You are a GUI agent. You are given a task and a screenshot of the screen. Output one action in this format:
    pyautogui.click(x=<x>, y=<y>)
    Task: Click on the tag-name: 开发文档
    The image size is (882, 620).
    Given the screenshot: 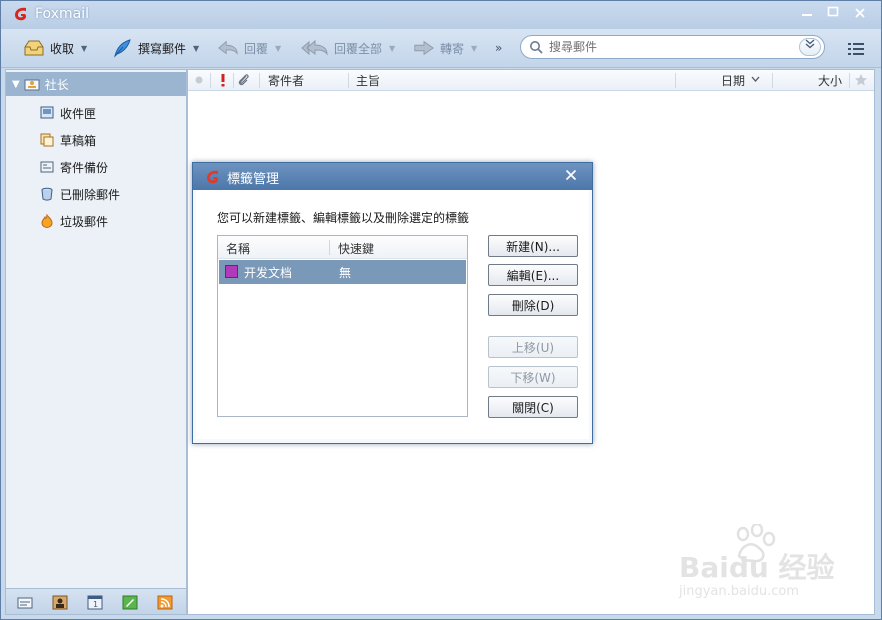 What is the action you would take?
    pyautogui.click(x=268, y=273)
    